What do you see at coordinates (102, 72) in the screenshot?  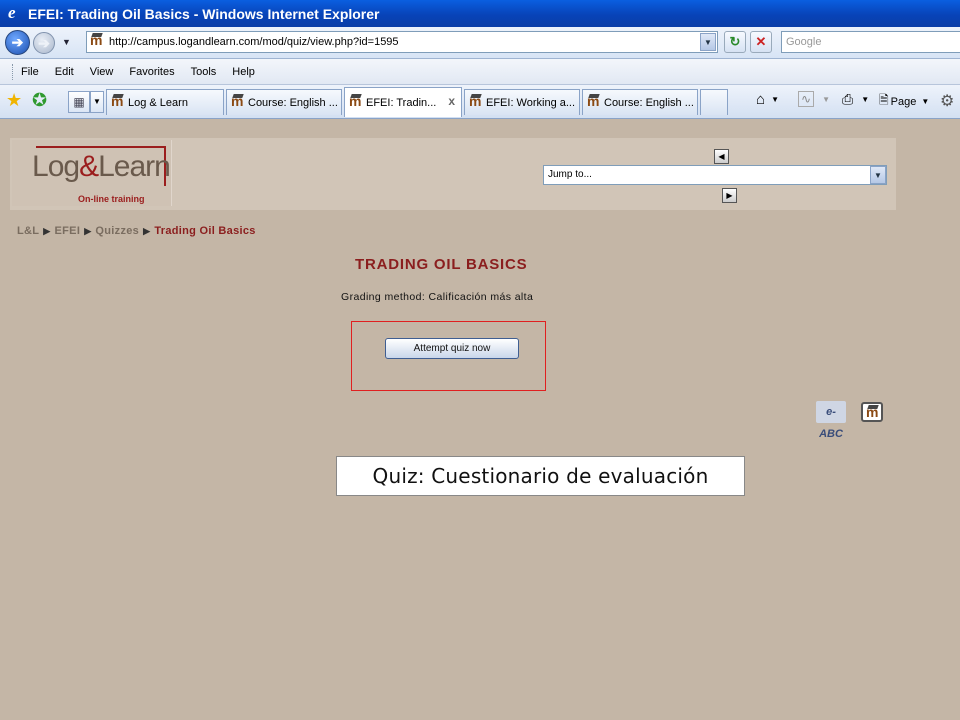 I see `menu-view: View` at bounding box center [102, 72].